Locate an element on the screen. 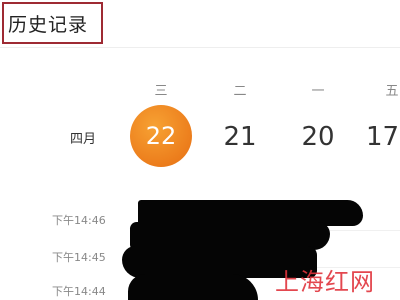 The width and height of the screenshot is (400, 300). date-selected: 22 is located at coordinates (161, 136).